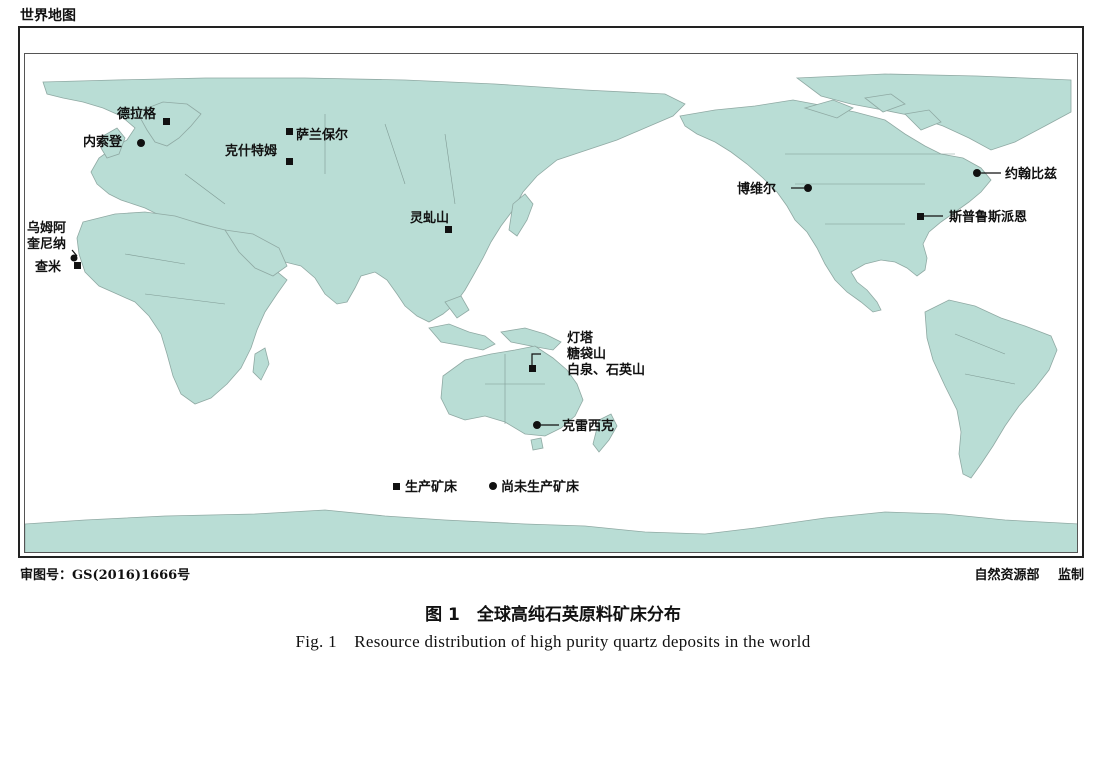 The width and height of the screenshot is (1106, 784). What do you see at coordinates (261, 364) in the screenshot?
I see `madagascar-land` at bounding box center [261, 364].